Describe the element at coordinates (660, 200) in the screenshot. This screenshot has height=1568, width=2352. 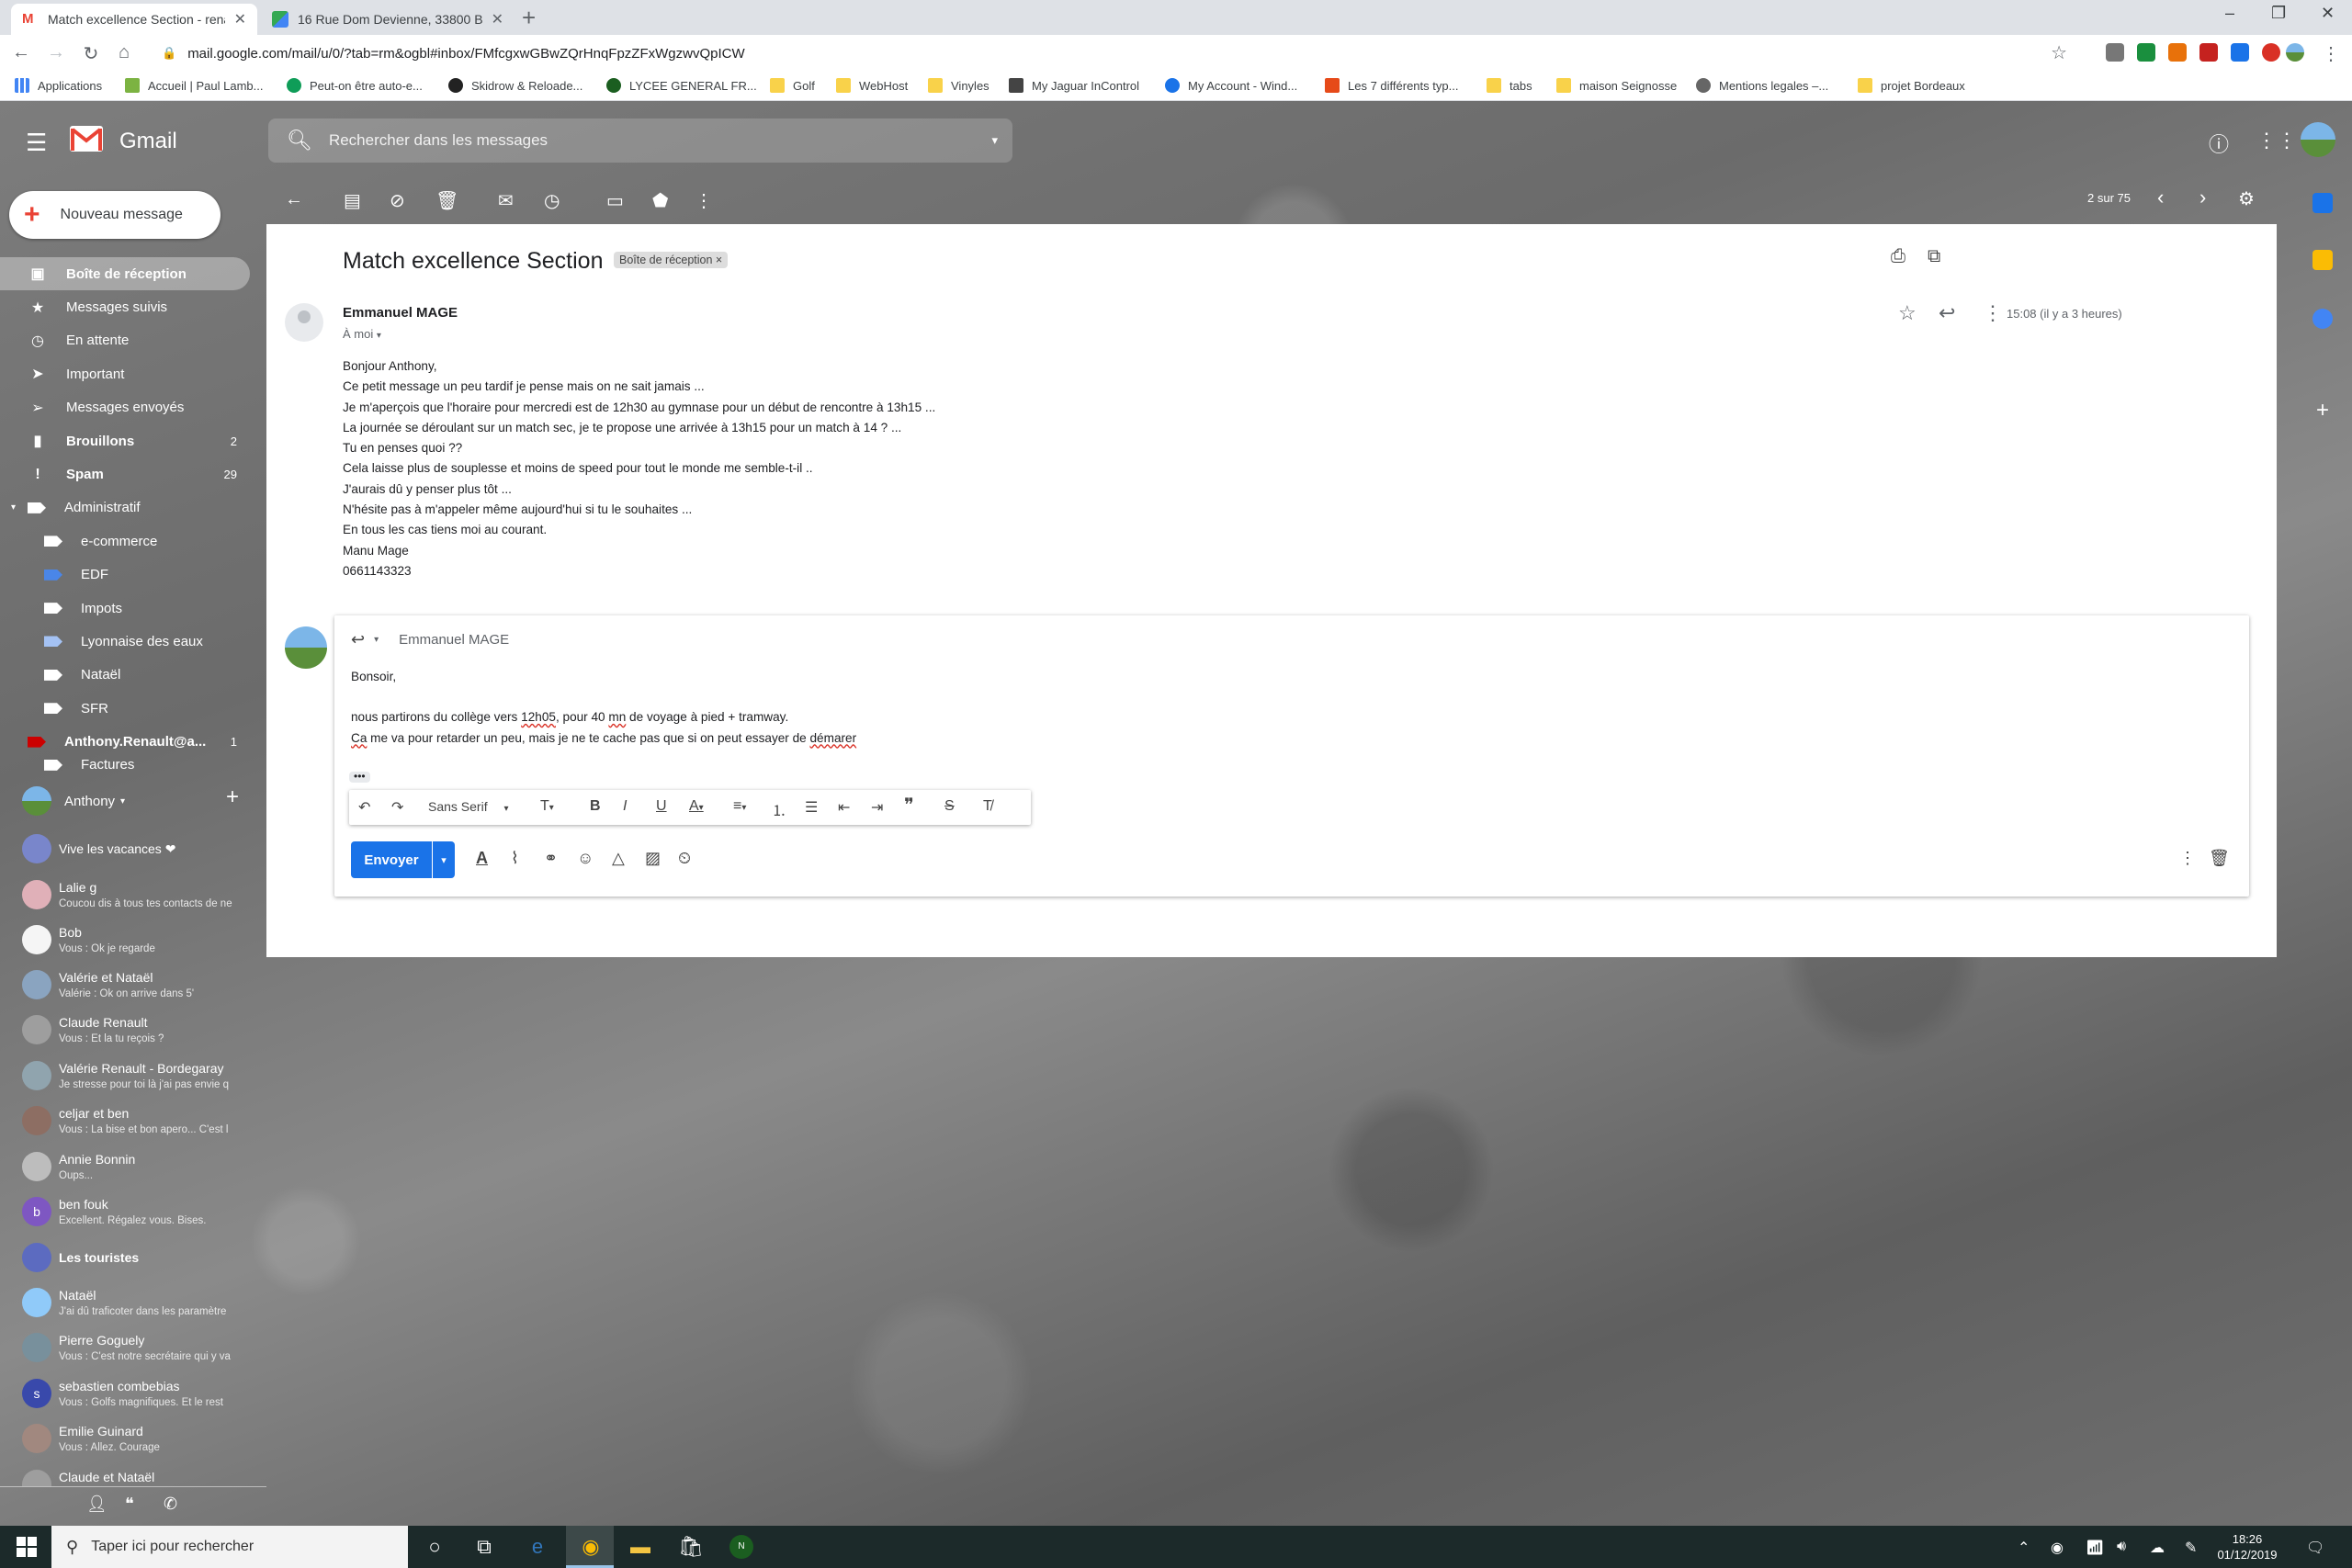
I see `labels-icon: ⬟` at that location.